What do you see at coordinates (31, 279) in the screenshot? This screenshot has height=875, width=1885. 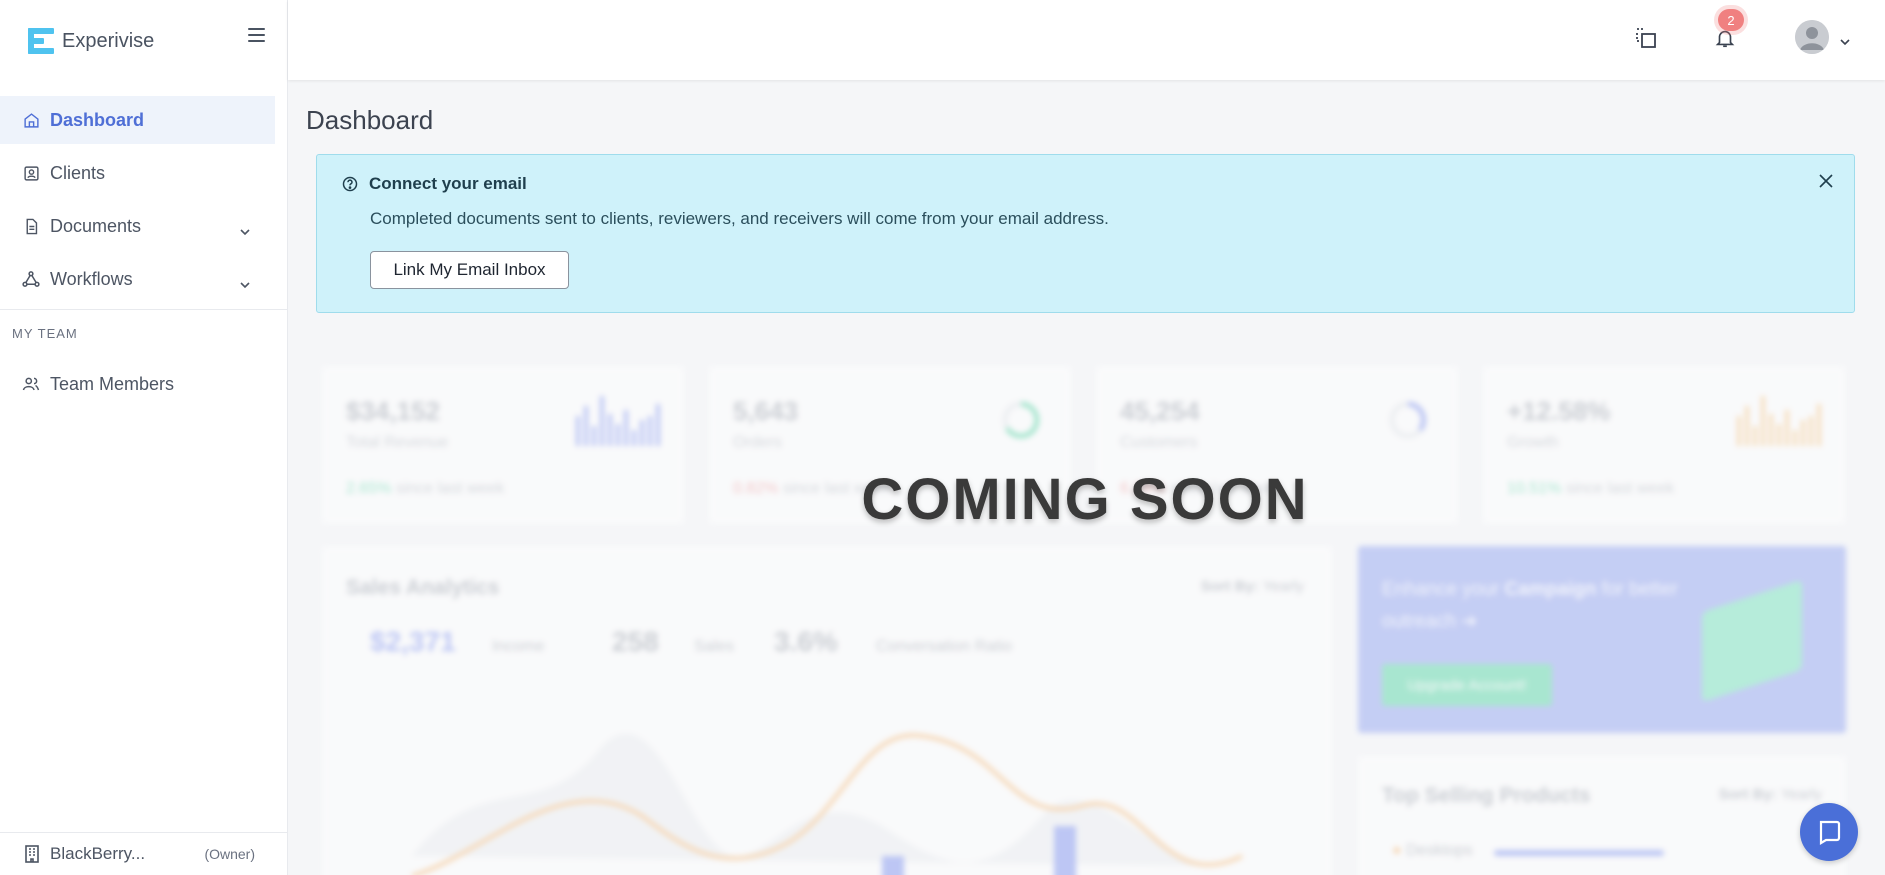 I see `workflow-icon` at bounding box center [31, 279].